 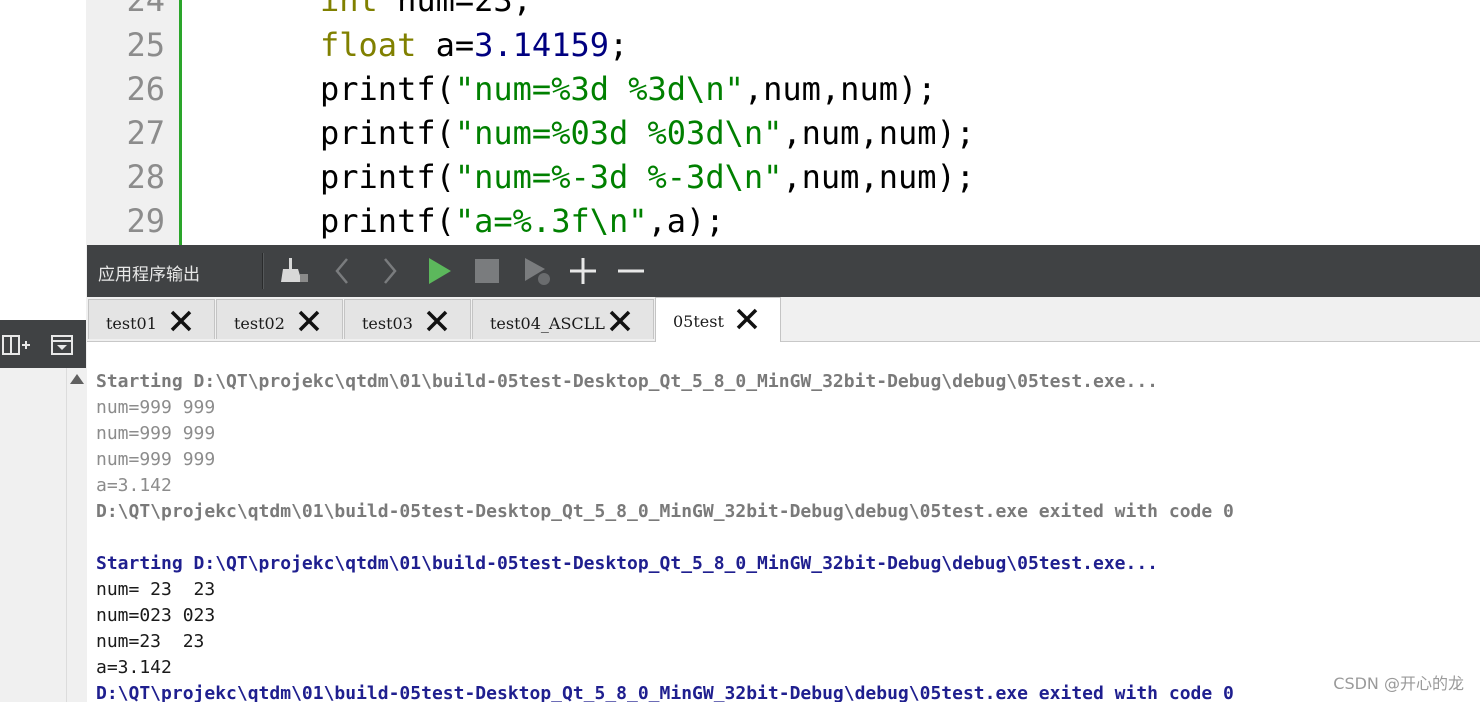 I want to click on tab-test02: test02, so click(x=279, y=319).